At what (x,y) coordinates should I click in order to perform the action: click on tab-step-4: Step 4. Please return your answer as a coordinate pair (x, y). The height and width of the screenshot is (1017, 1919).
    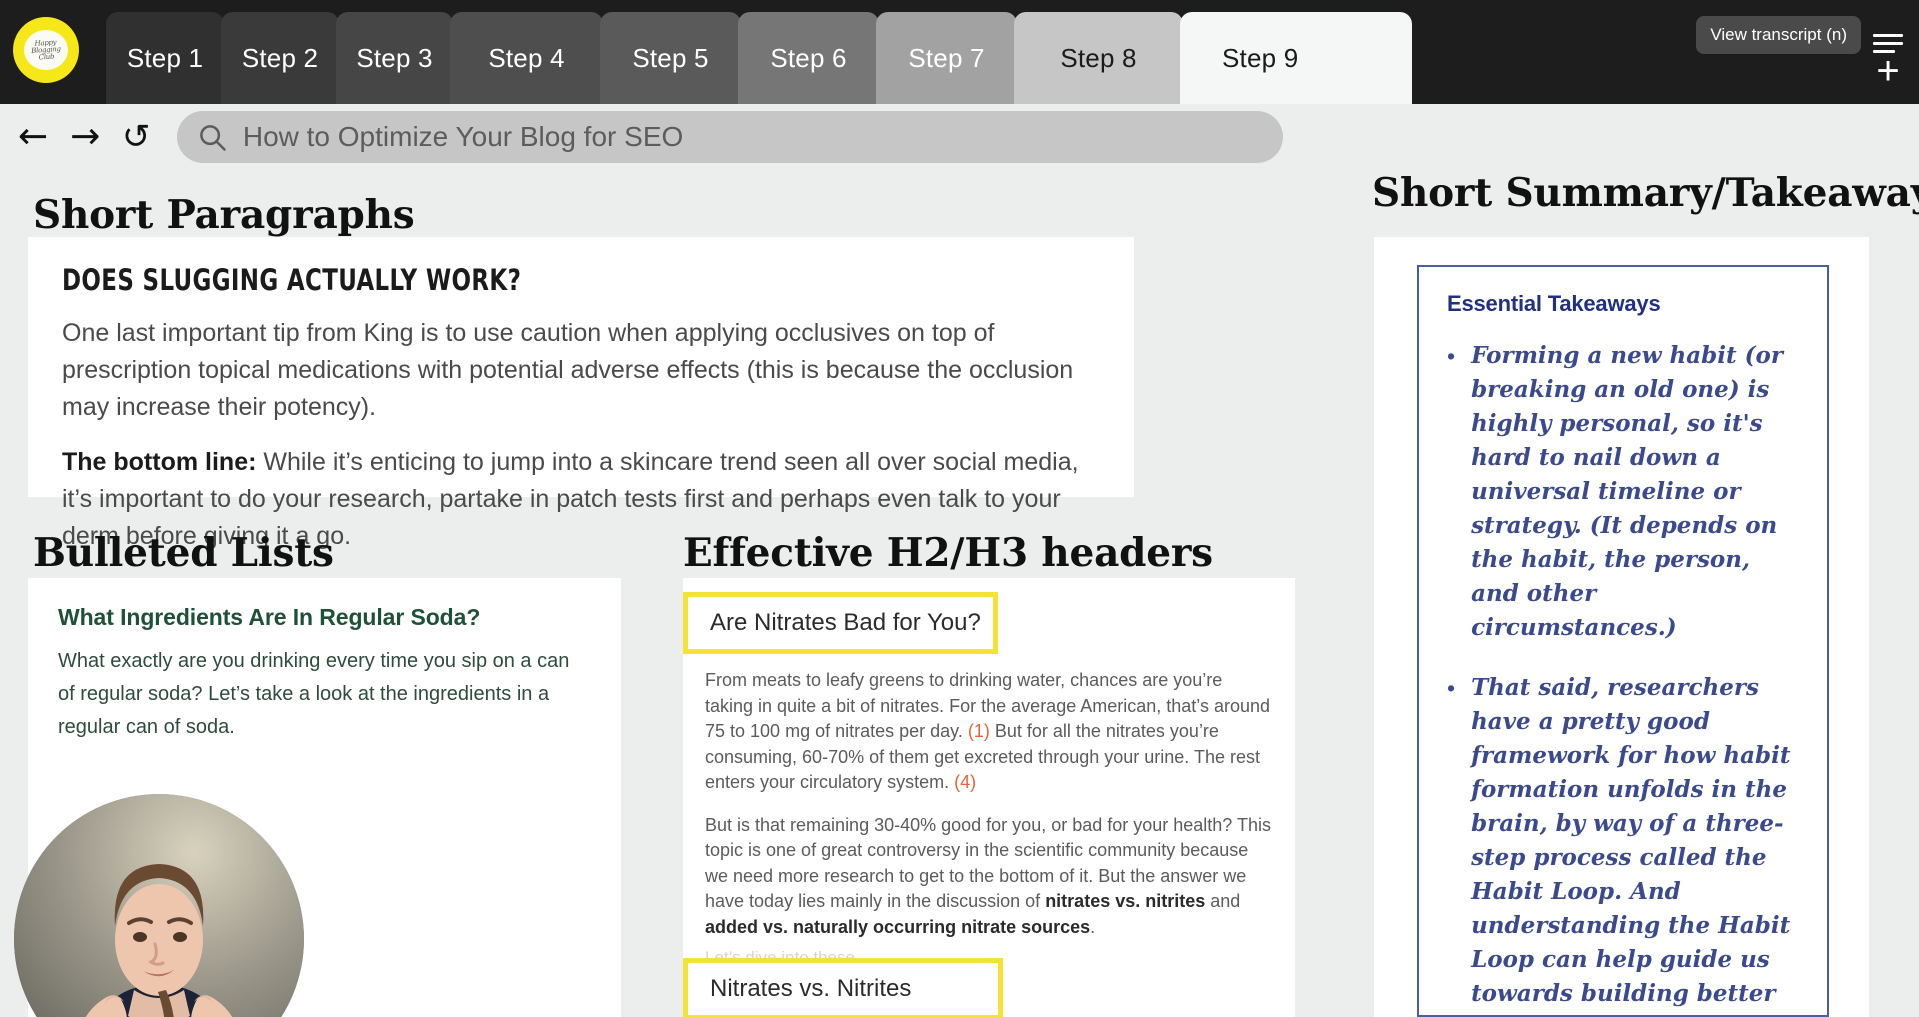
    Looking at the image, I should click on (526, 58).